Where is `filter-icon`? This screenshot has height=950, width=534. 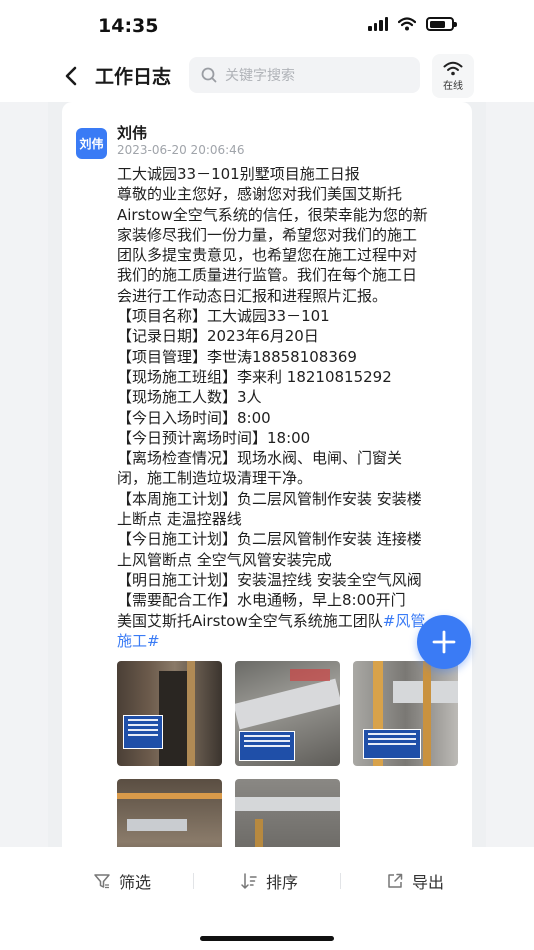 filter-icon is located at coordinates (102, 881).